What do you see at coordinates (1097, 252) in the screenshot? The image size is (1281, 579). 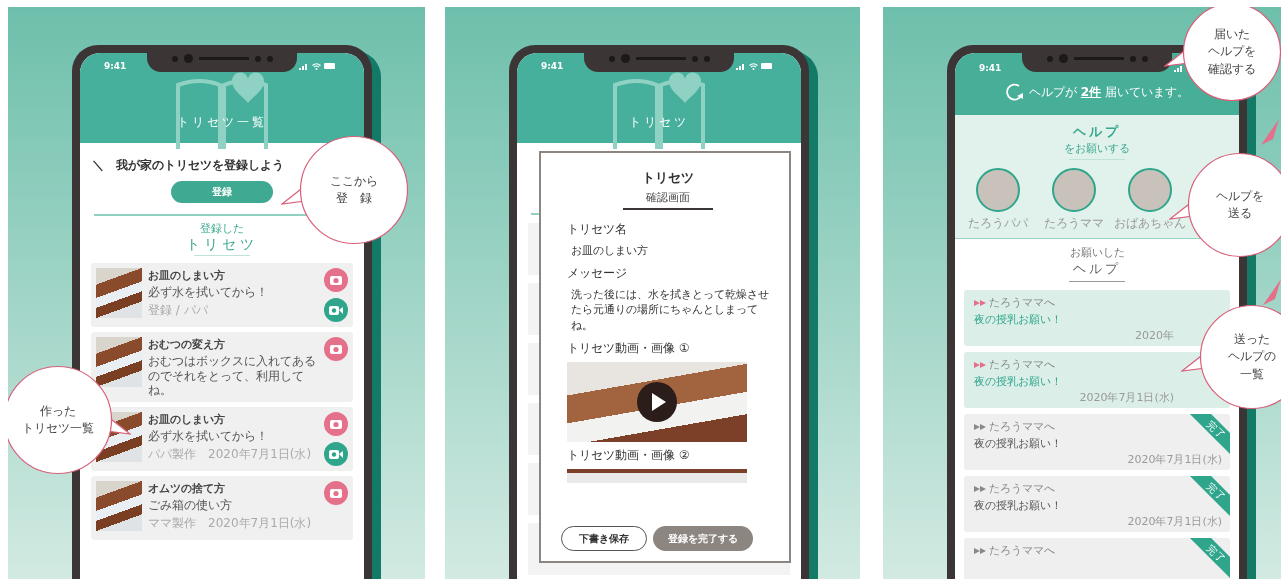 I see `section-caption: お願いした` at bounding box center [1097, 252].